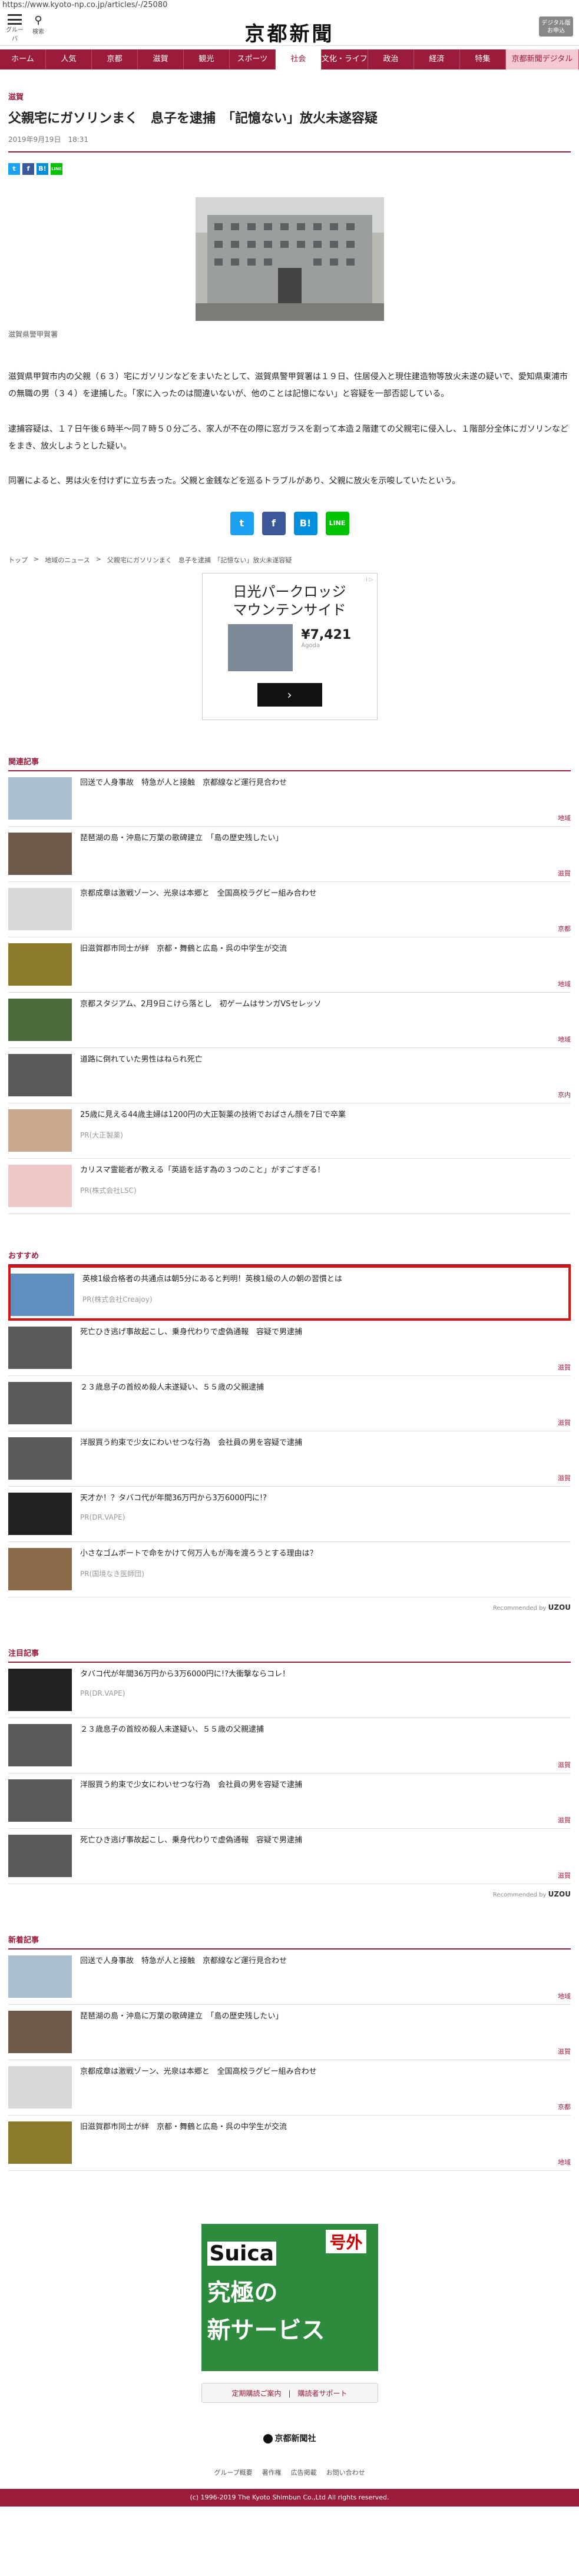 The height and width of the screenshot is (2576, 579). I want to click on attention-credit: Recommended by UZOU, so click(289, 1894).